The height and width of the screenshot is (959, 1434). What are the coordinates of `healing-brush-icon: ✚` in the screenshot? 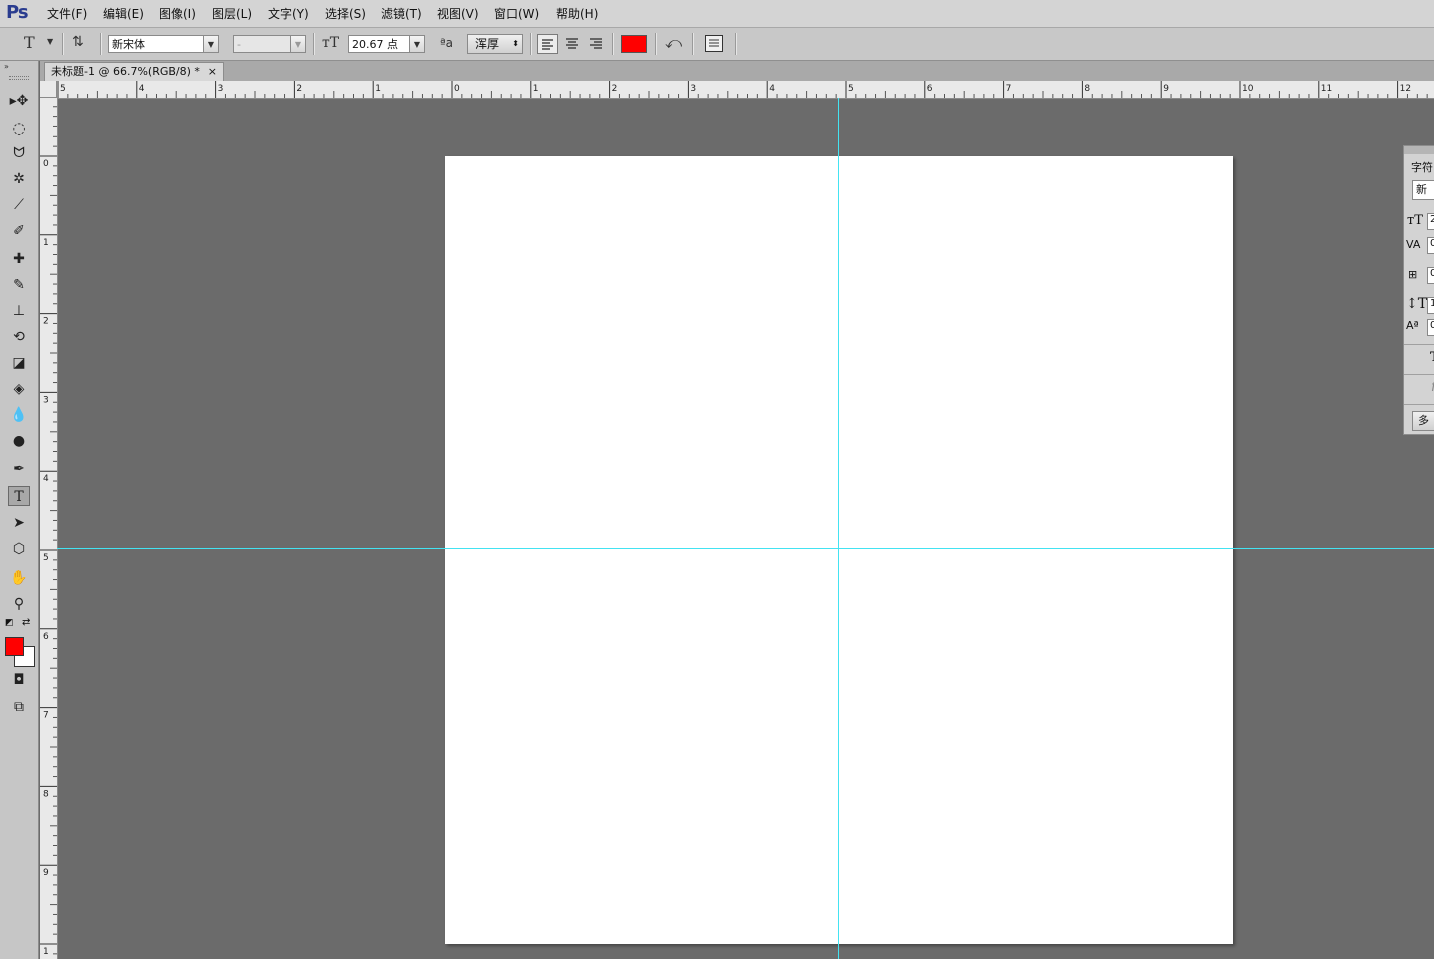 It's located at (19, 259).